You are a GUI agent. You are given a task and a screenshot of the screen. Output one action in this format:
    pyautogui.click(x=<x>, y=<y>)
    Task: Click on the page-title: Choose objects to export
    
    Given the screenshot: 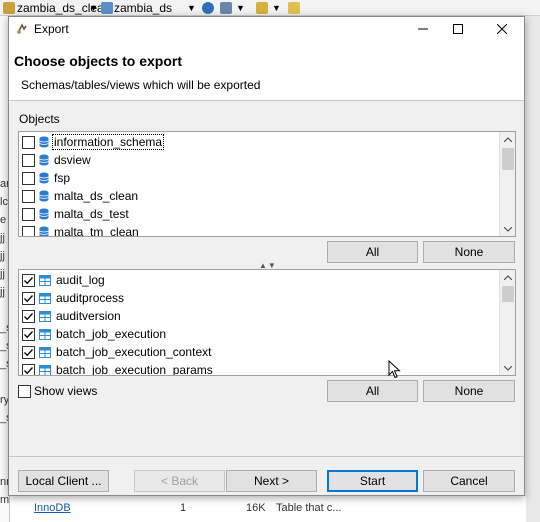 What is the action you would take?
    pyautogui.click(x=98, y=61)
    